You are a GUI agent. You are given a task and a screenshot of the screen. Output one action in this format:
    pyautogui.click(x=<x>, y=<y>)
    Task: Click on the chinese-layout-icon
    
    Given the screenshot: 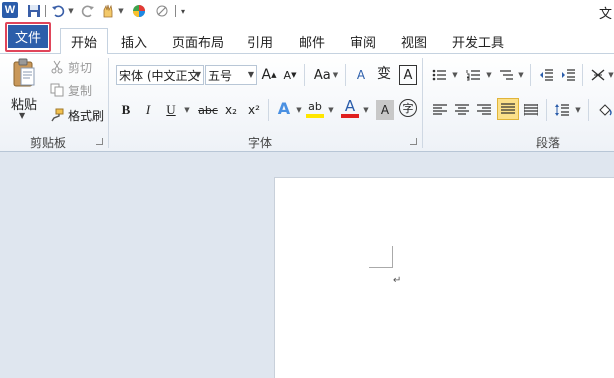 What is the action you would take?
    pyautogui.click(x=598, y=75)
    